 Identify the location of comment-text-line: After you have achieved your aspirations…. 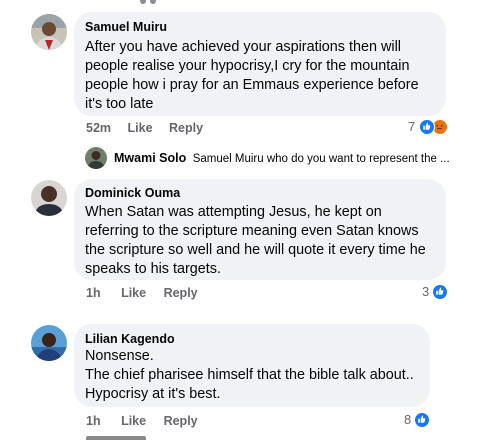
(243, 47).